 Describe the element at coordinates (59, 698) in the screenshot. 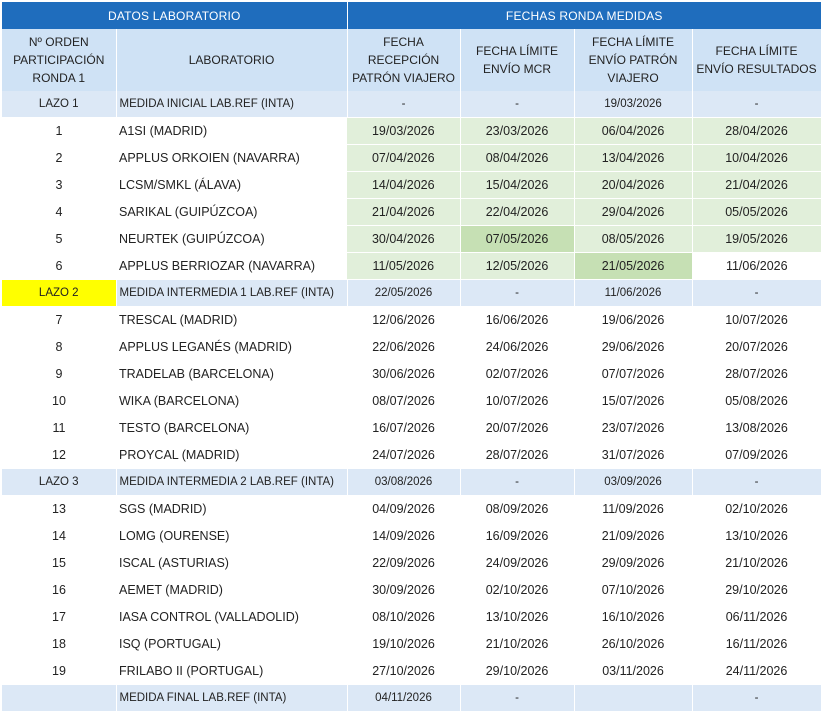

I see `cell-order` at that location.